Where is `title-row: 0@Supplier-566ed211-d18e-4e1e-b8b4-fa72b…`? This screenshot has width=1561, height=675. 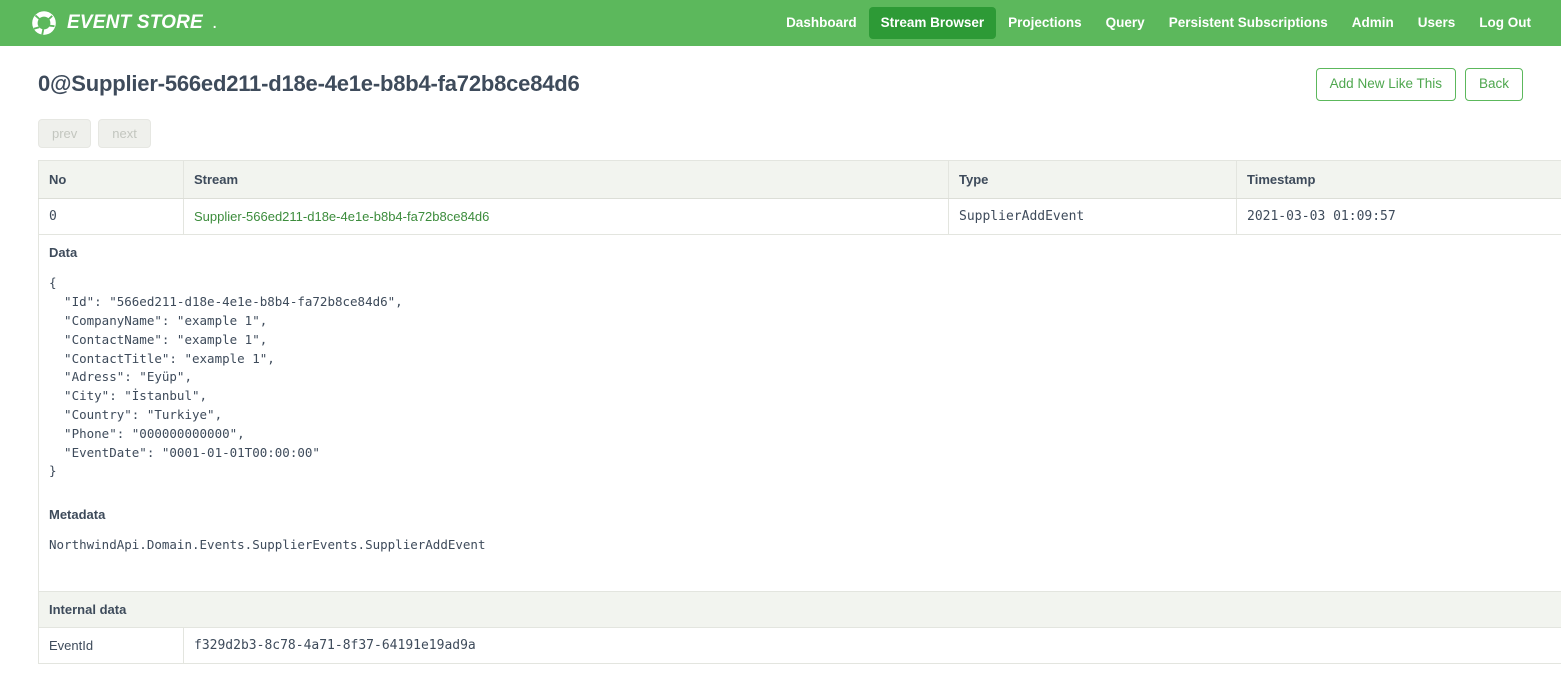
title-row: 0@Supplier-566ed211-d18e-4e1e-b8b4-fa72b… is located at coordinates (780, 78).